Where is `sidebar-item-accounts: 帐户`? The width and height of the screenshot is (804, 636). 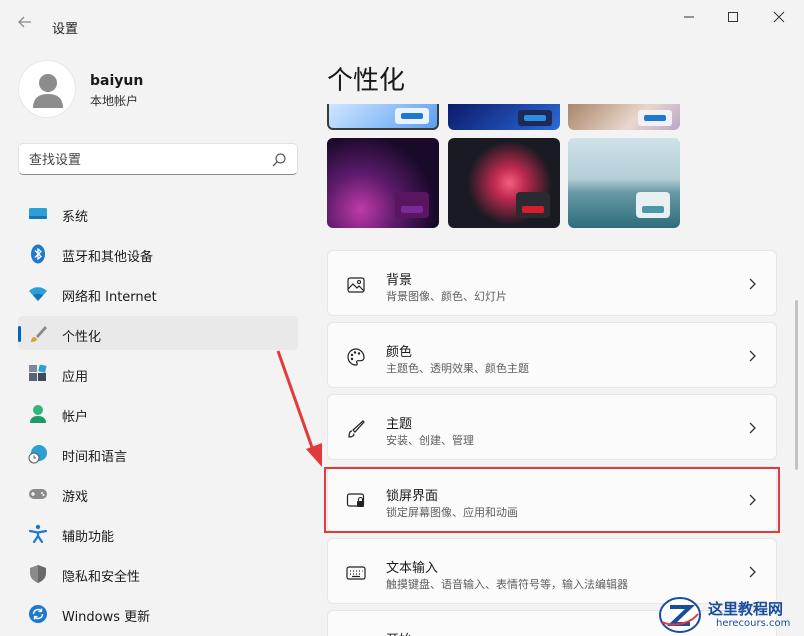
sidebar-item-accounts: 帐户 is located at coordinates (158, 413).